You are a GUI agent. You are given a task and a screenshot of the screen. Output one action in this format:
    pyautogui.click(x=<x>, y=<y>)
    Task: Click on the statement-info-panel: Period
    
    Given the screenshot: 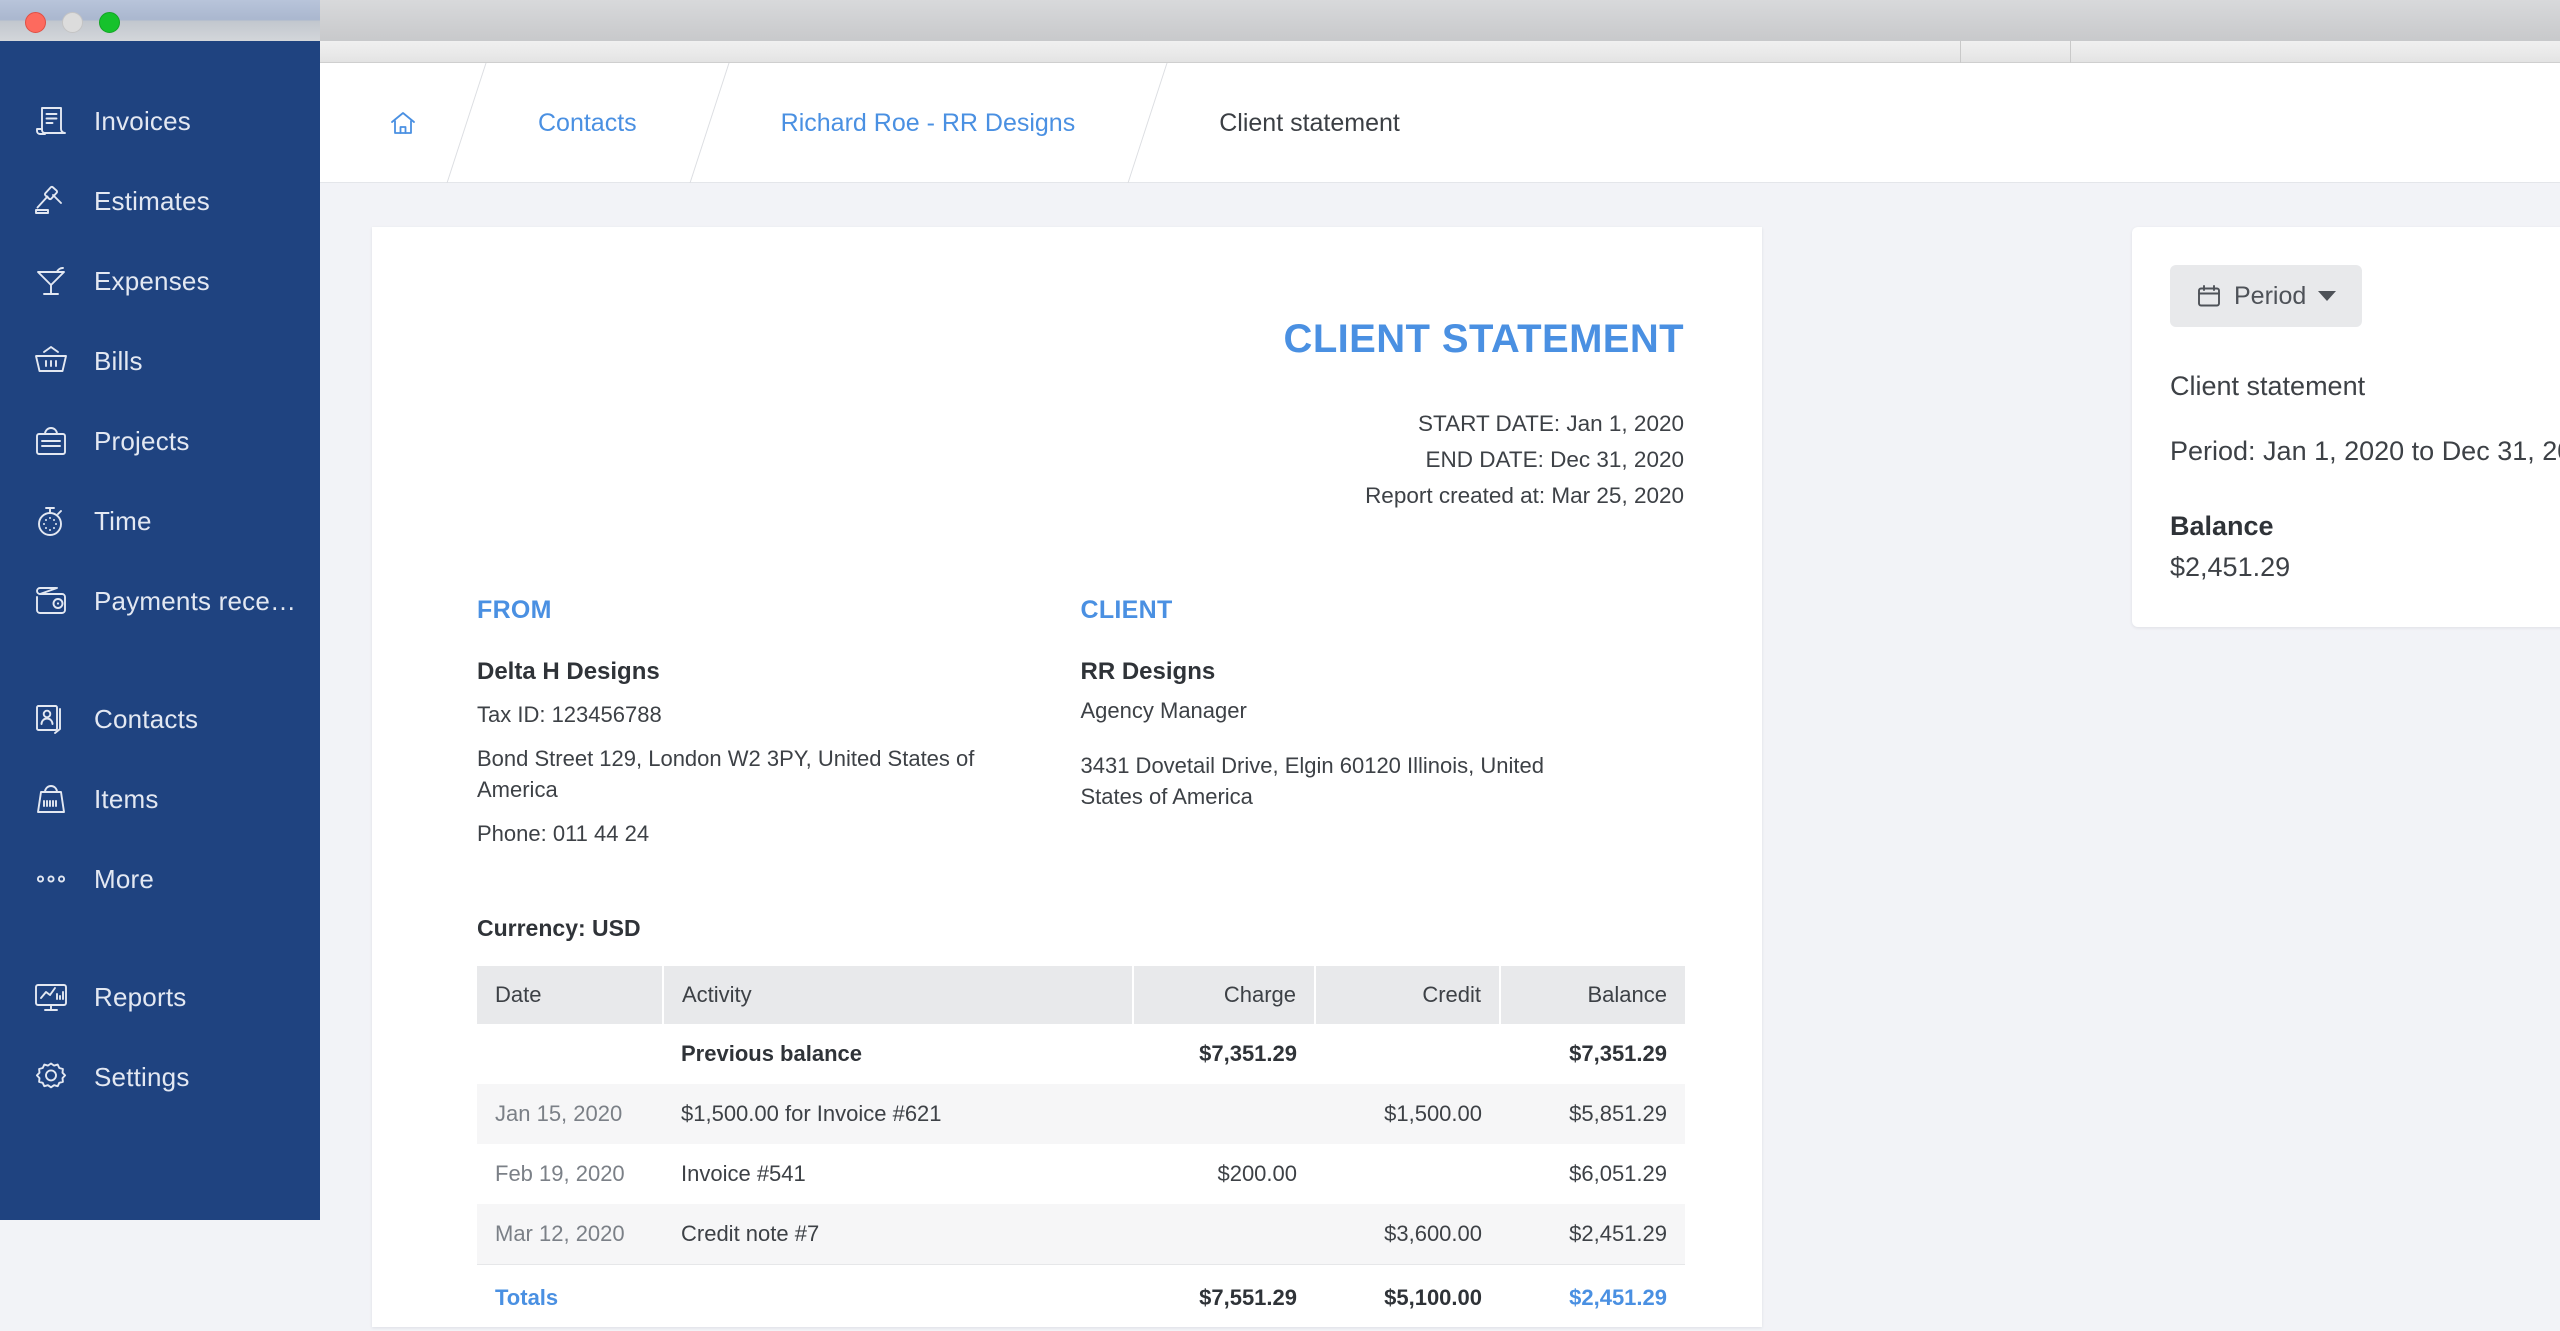 What is the action you would take?
    pyautogui.click(x=2346, y=427)
    